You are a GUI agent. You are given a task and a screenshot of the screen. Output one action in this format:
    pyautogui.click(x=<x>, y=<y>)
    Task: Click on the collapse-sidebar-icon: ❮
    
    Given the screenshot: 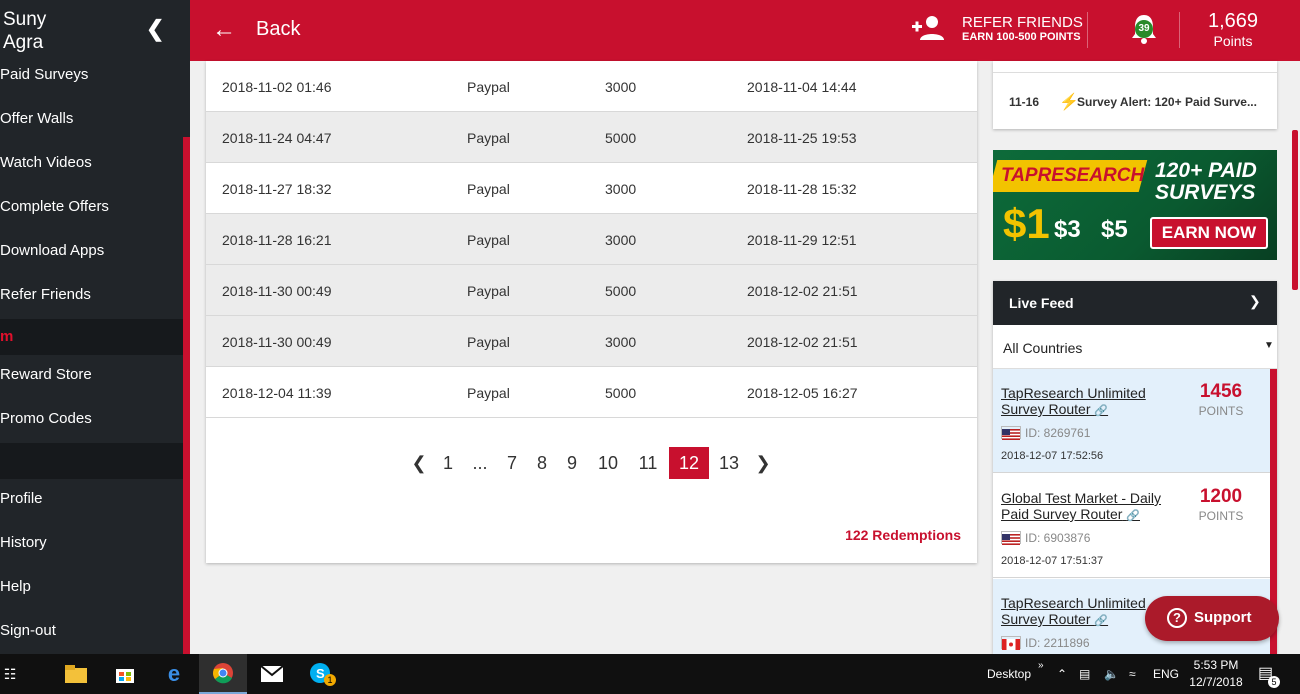 What is the action you would take?
    pyautogui.click(x=155, y=29)
    